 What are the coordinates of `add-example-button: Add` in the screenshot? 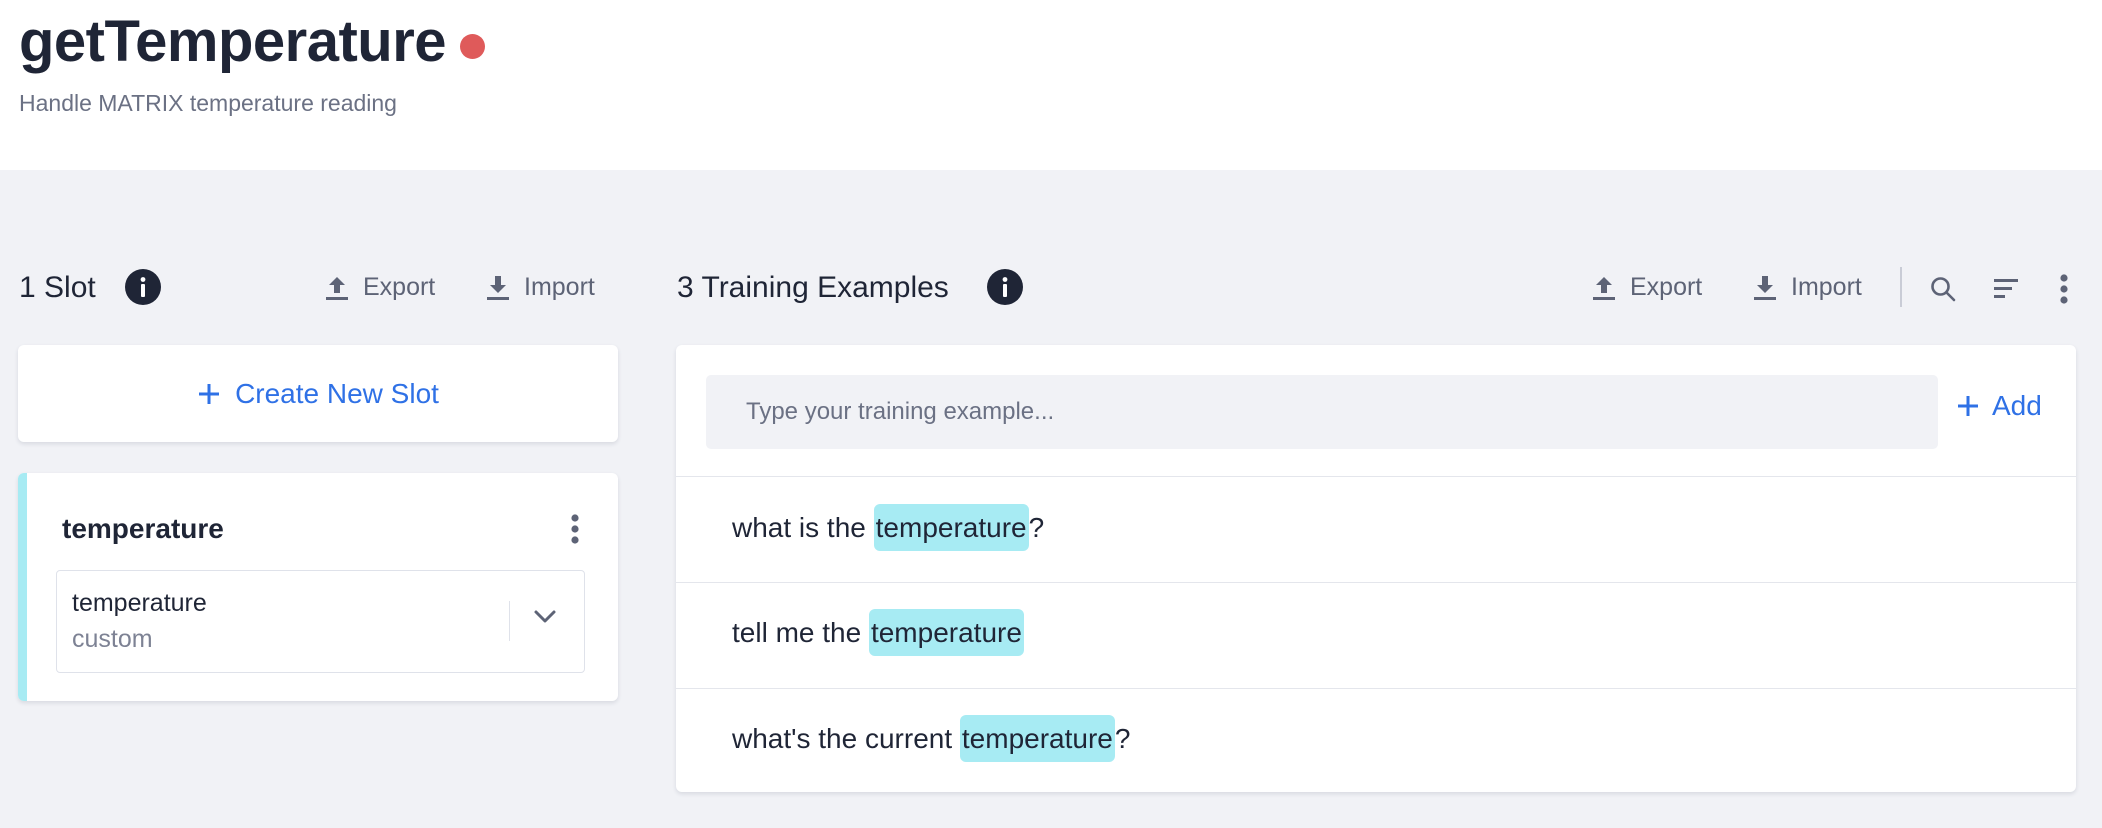 It's located at (1999, 406).